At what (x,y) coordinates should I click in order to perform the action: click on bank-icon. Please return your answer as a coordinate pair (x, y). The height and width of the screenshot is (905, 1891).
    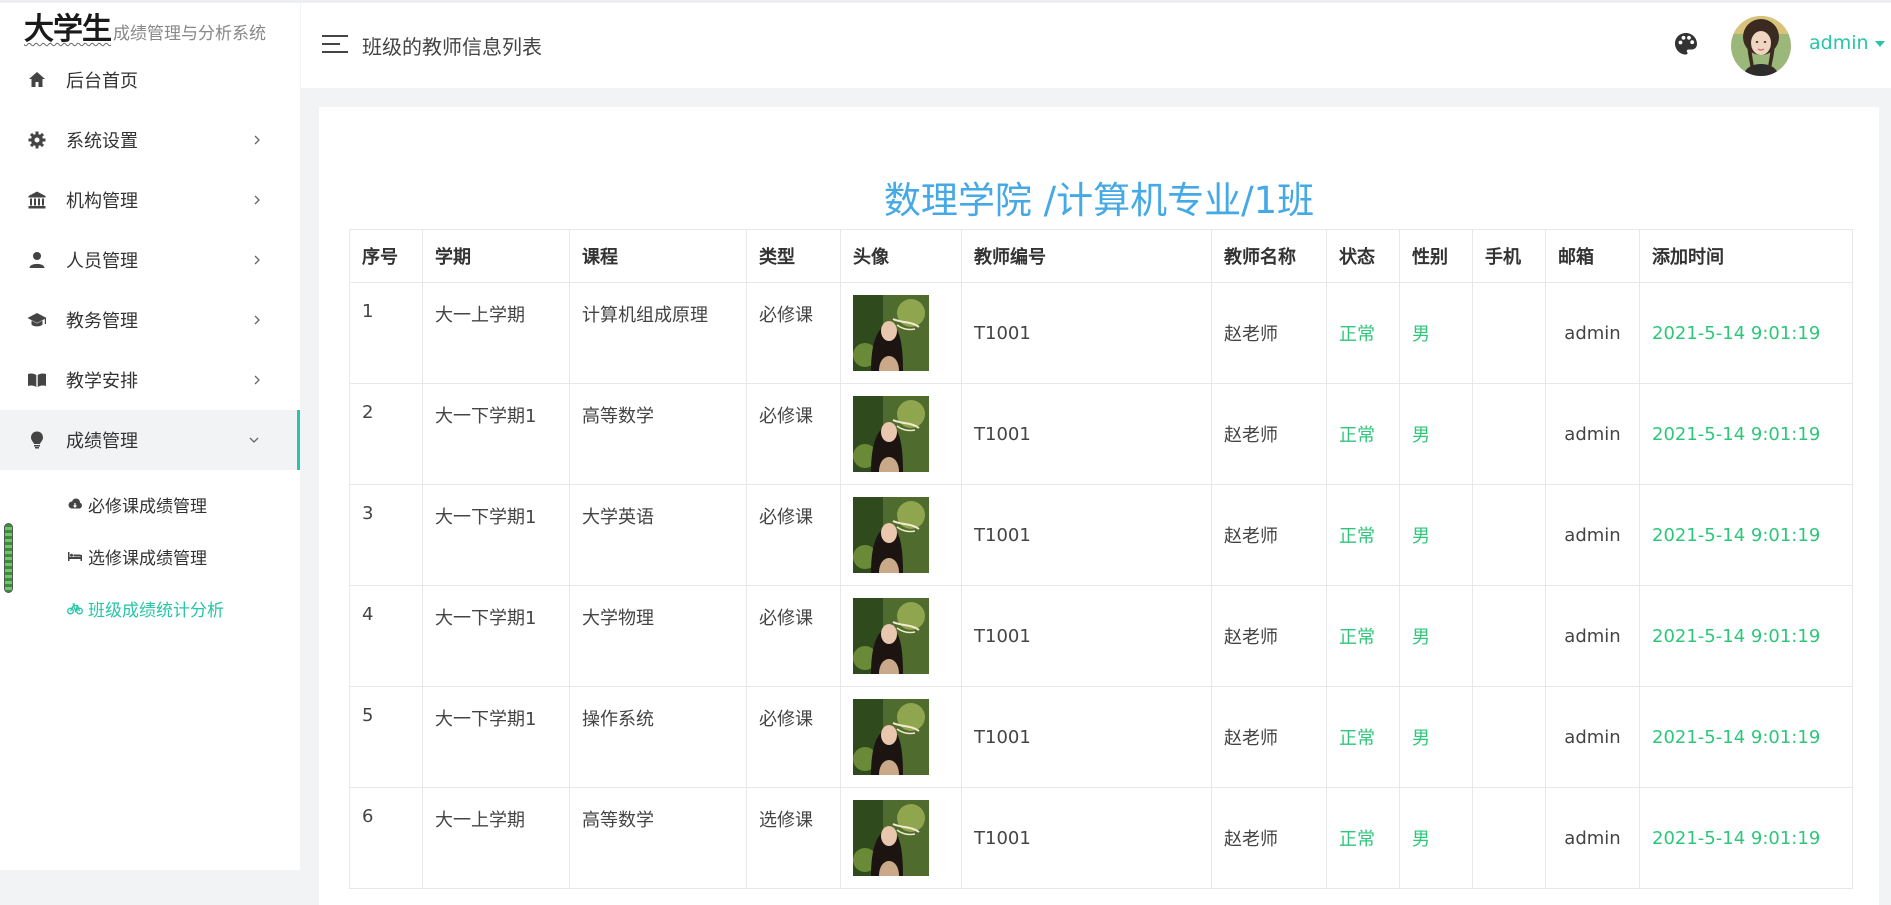
    Looking at the image, I should click on (37, 200).